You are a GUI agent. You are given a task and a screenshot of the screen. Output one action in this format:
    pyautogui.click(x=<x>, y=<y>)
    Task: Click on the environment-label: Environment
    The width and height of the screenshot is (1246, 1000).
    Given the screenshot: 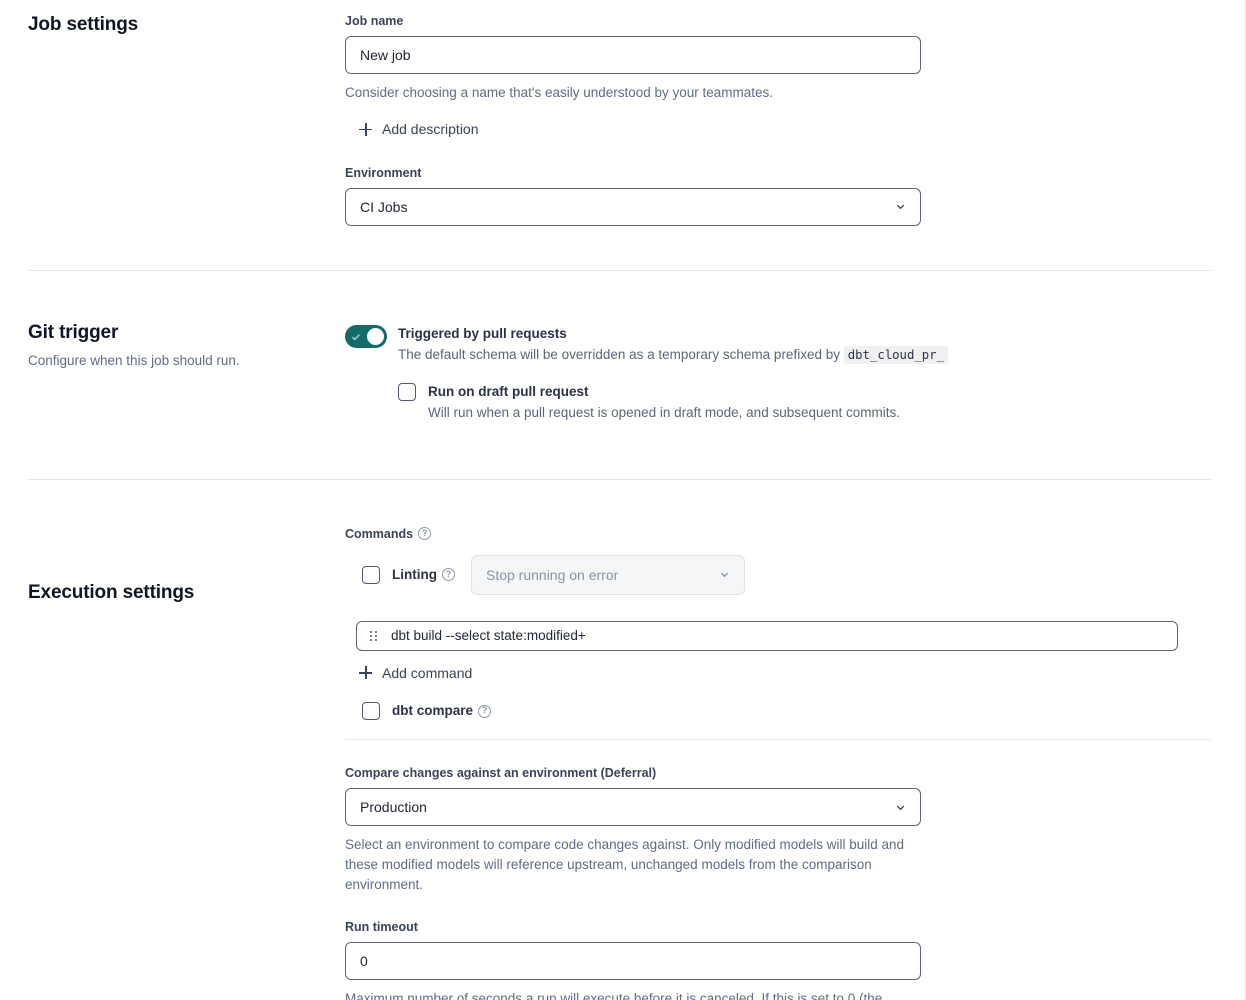 What is the action you would take?
    pyautogui.click(x=383, y=172)
    